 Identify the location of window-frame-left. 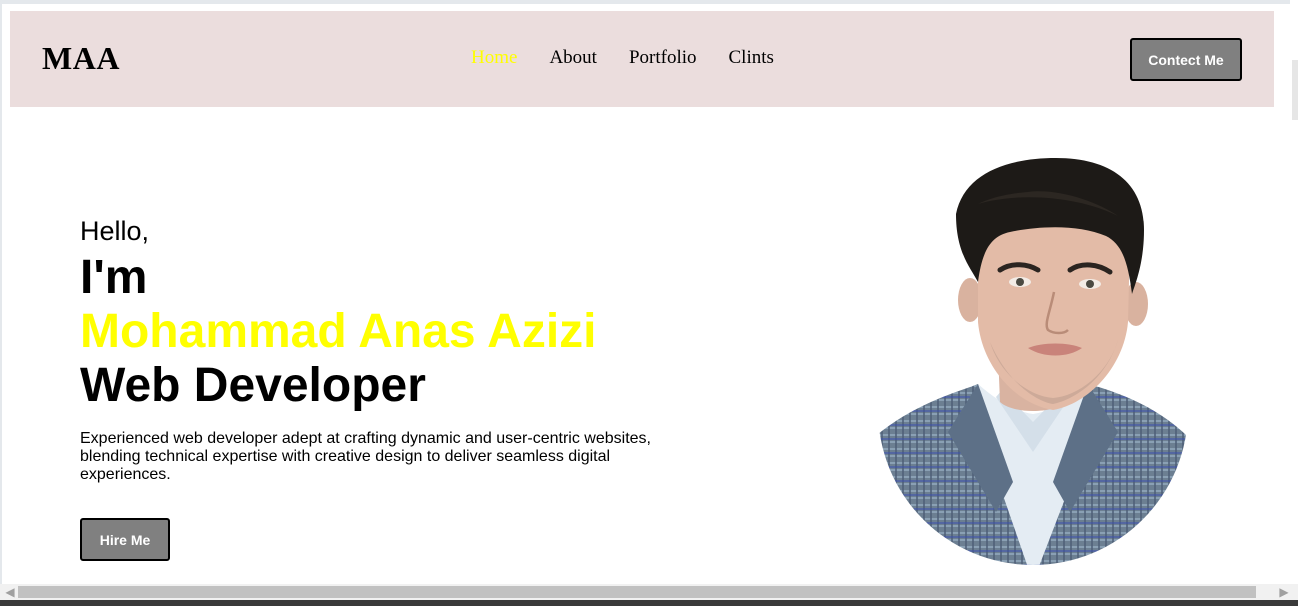
(1, 303).